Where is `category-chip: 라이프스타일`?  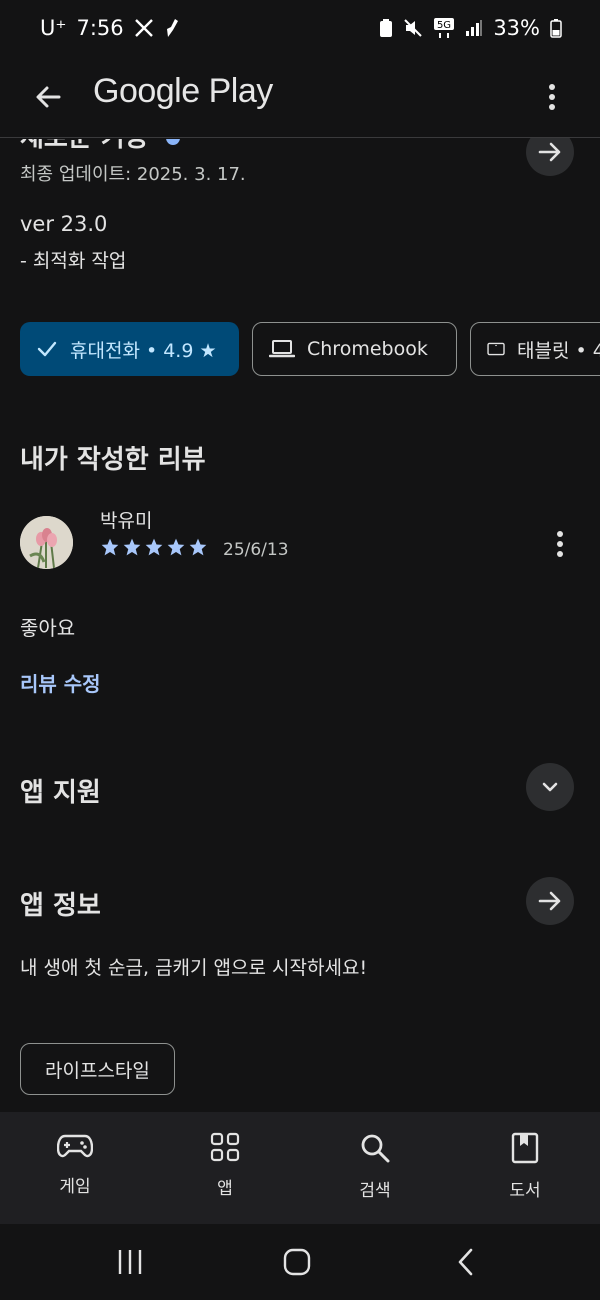 category-chip: 라이프스타일 is located at coordinates (97, 1069).